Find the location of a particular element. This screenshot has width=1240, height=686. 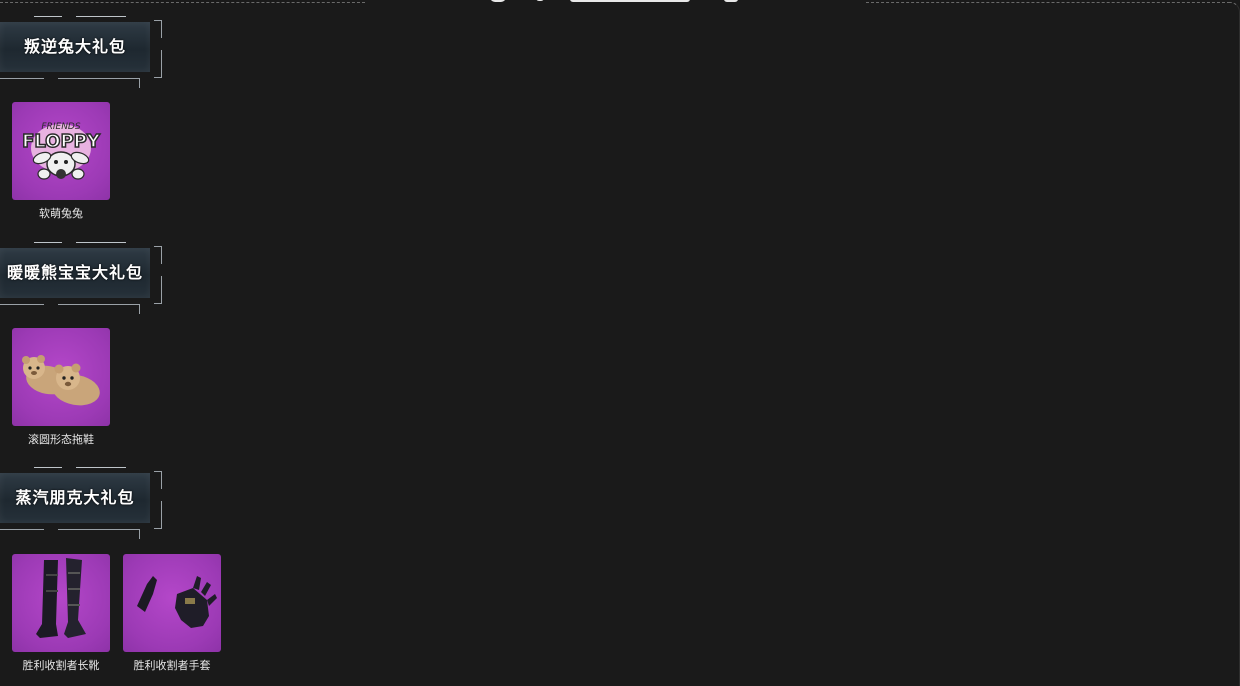

item-card: FRIENDS FLOPPY 软萌兔兔 is located at coordinates (61, 161).